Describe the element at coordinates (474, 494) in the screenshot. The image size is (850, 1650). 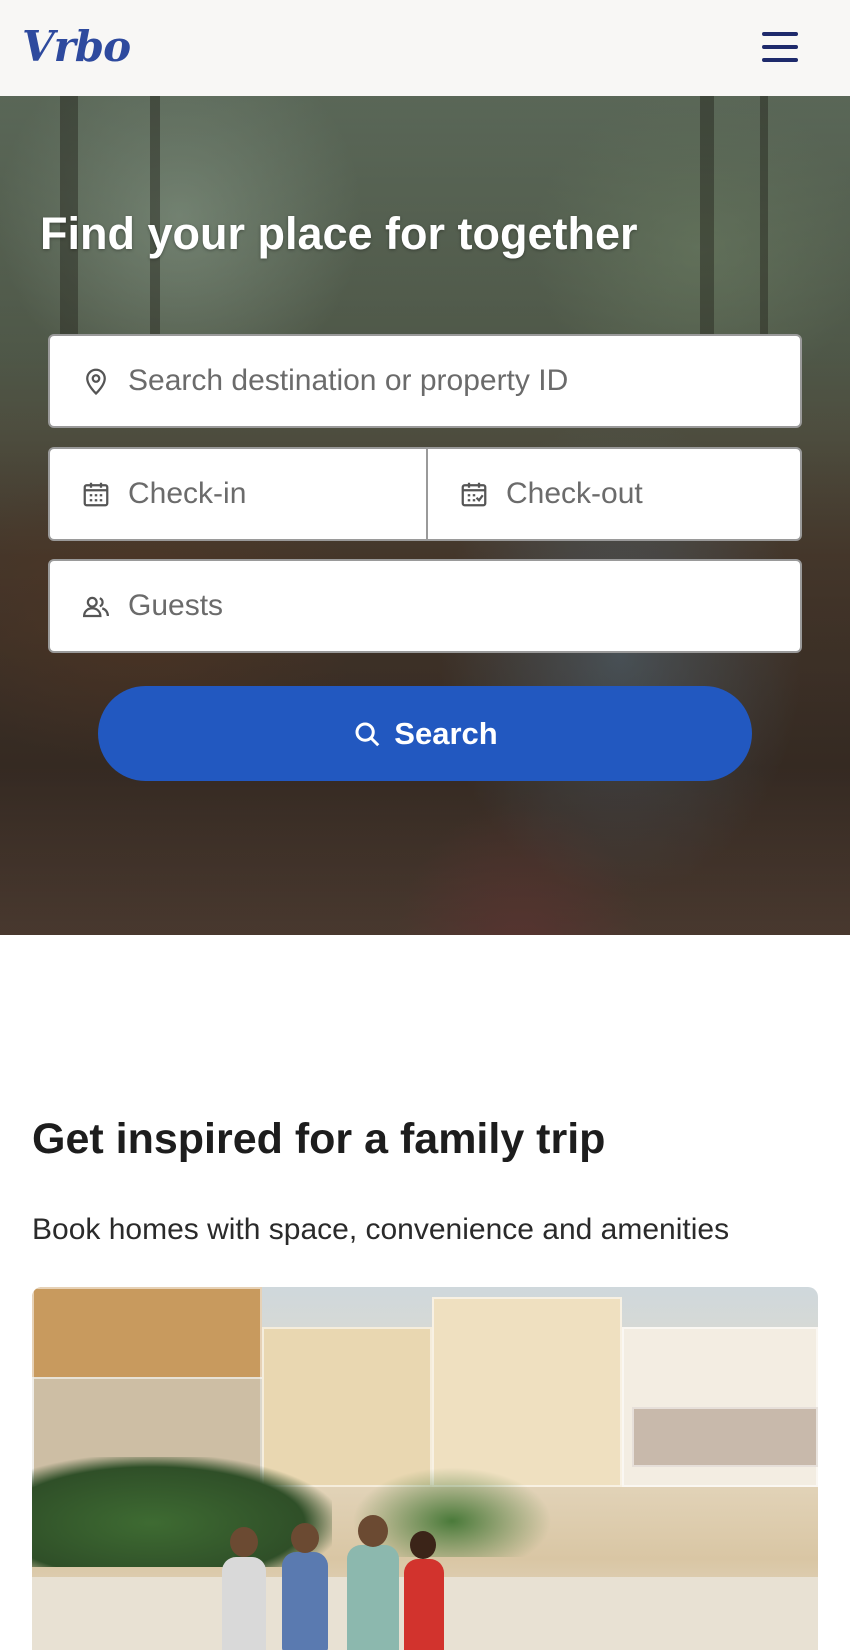
I see `calendar-check-icon` at that location.